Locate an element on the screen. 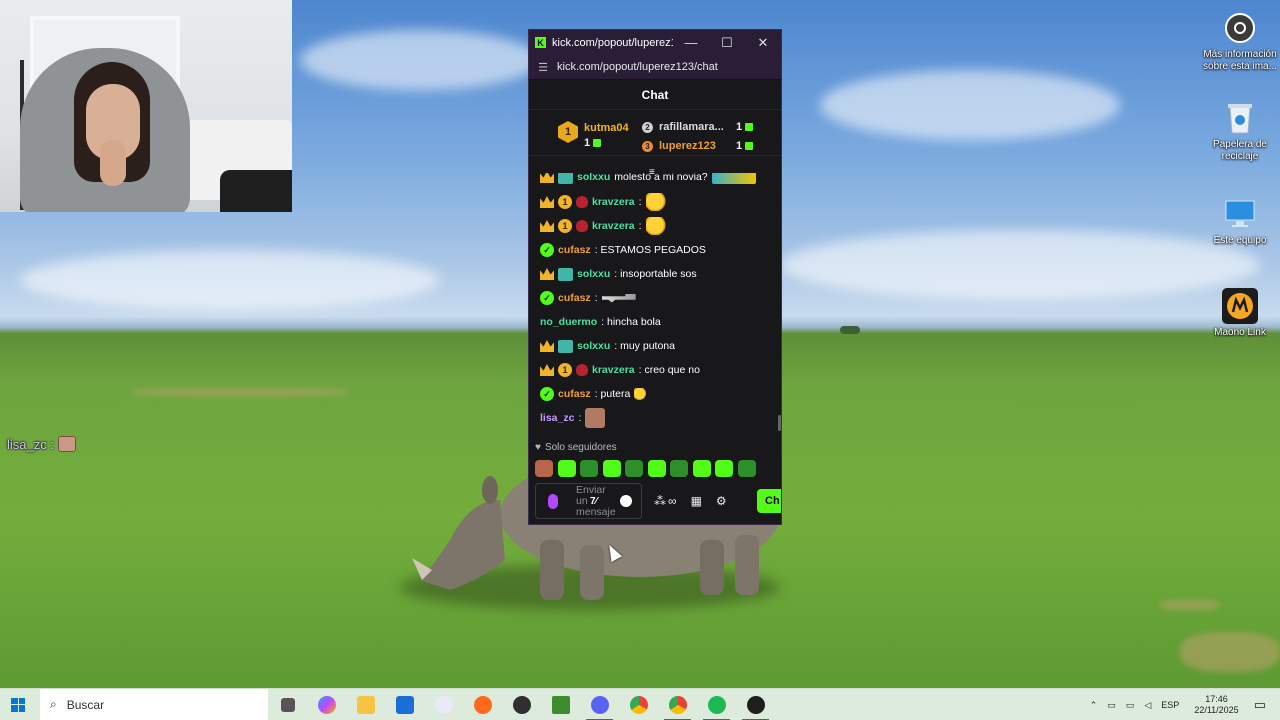 The width and height of the screenshot is (1280, 720). chrome-profile-icon is located at coordinates (677, 704).